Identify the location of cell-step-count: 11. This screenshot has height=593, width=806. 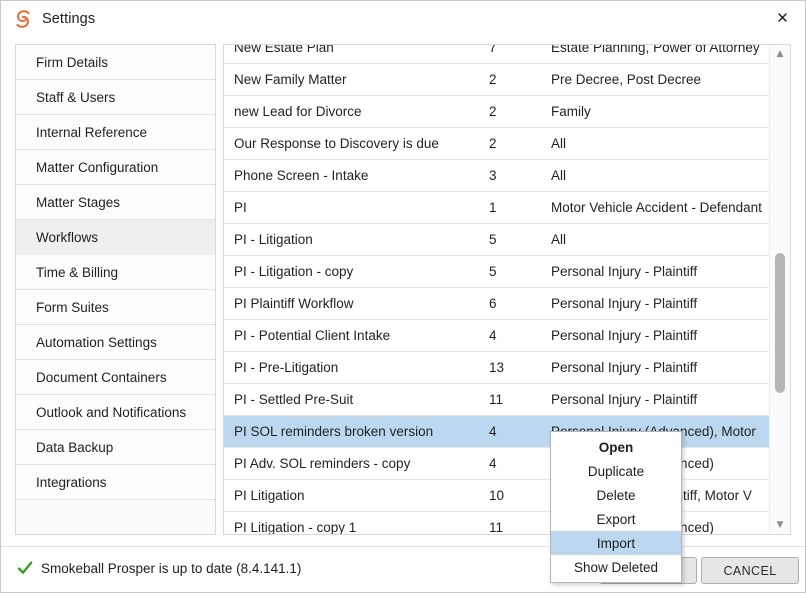
(496, 399).